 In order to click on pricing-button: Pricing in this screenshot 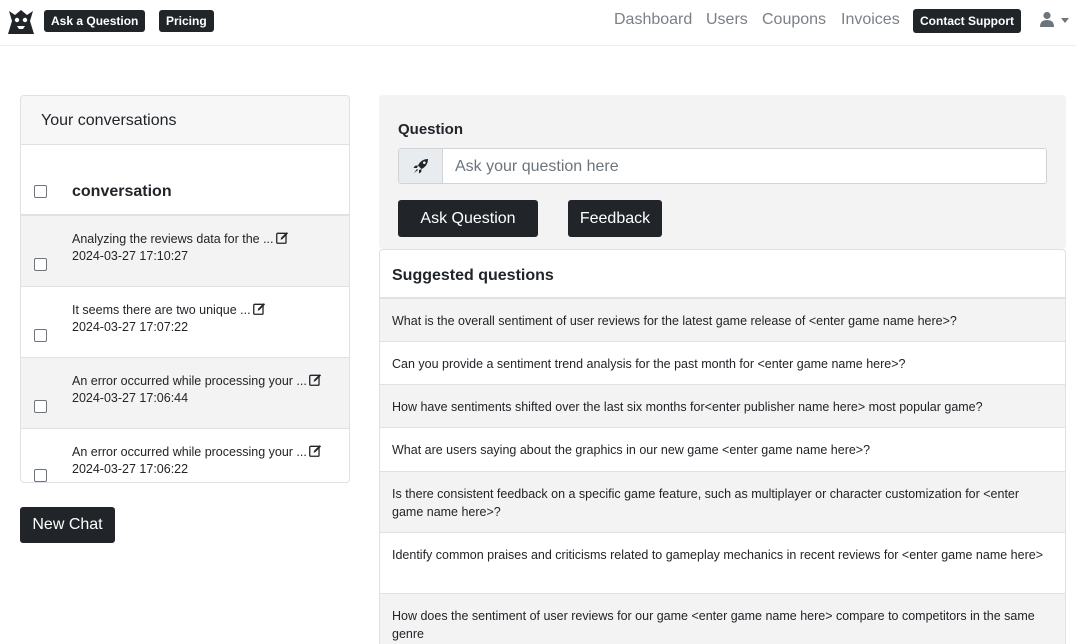, I will do `click(186, 21)`.